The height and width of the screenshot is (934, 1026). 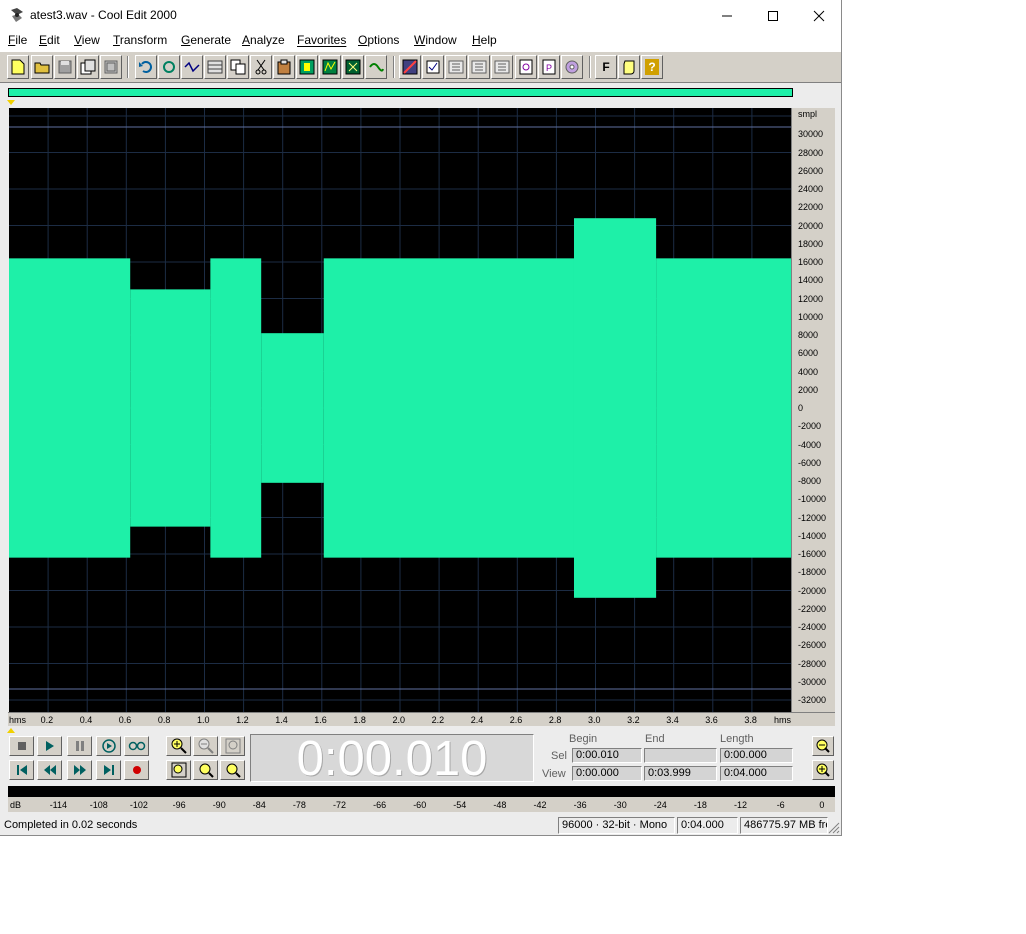 I want to click on playhead-marker, so click(x=11, y=730).